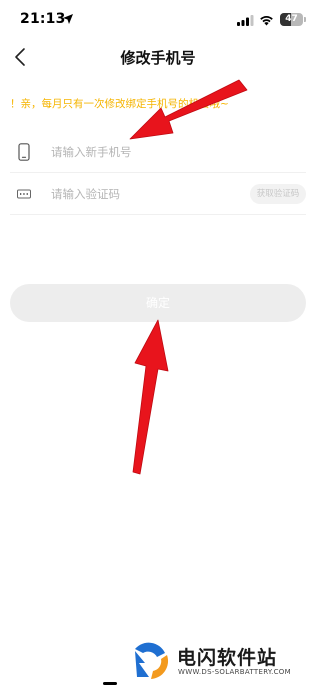 This screenshot has height=691, width=320. Describe the element at coordinates (266, 21) in the screenshot. I see `wifi-icon` at that location.